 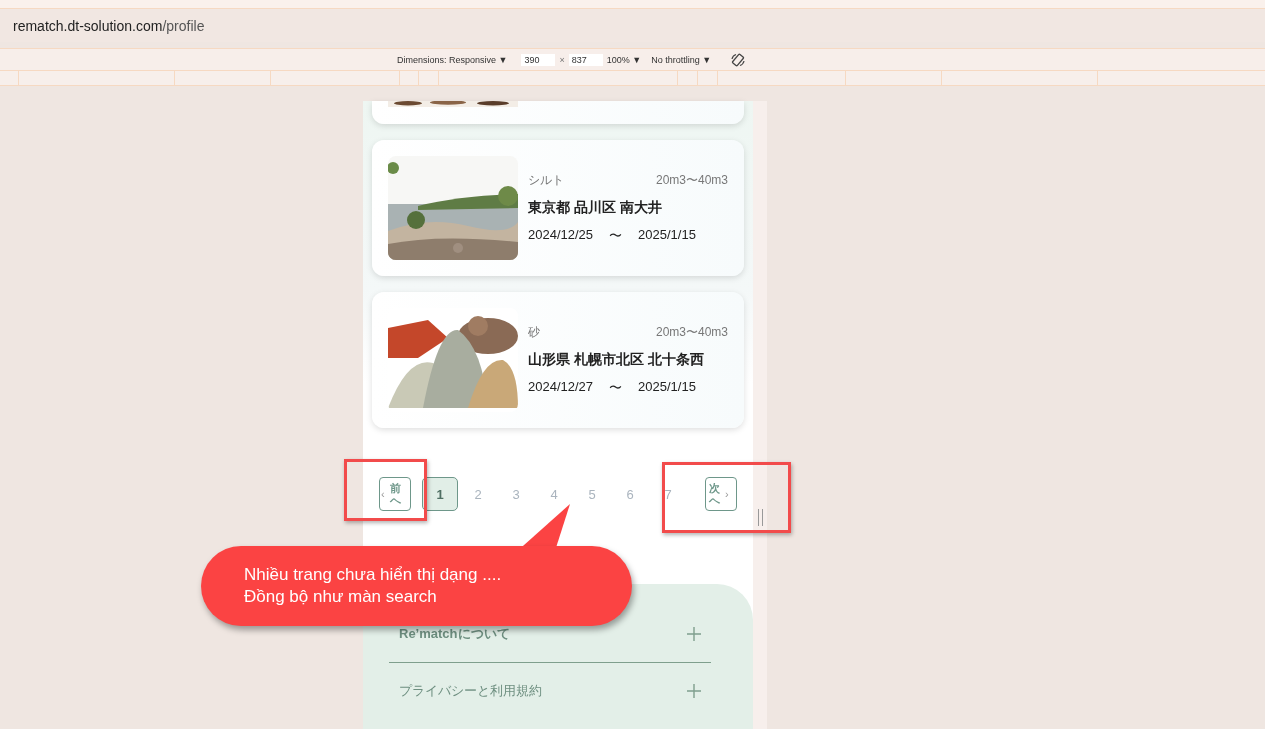 What do you see at coordinates (668, 494) in the screenshot?
I see `page-button: 7` at bounding box center [668, 494].